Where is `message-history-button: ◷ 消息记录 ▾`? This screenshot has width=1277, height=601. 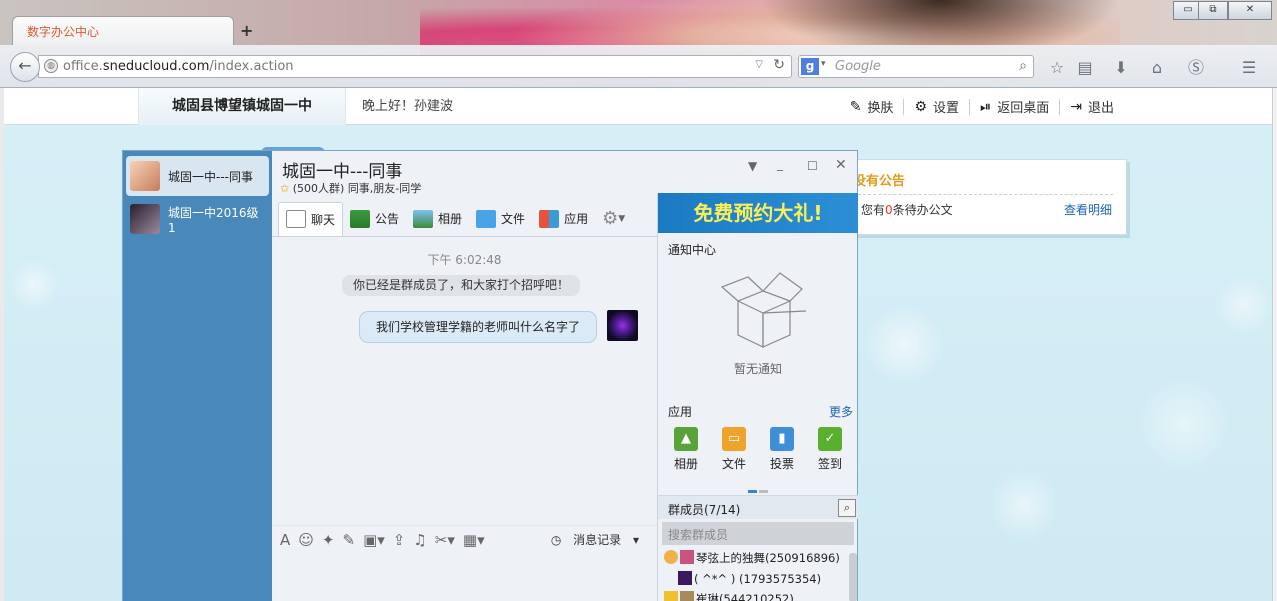 message-history-button: ◷ 消息记录 ▾ is located at coordinates (595, 539).